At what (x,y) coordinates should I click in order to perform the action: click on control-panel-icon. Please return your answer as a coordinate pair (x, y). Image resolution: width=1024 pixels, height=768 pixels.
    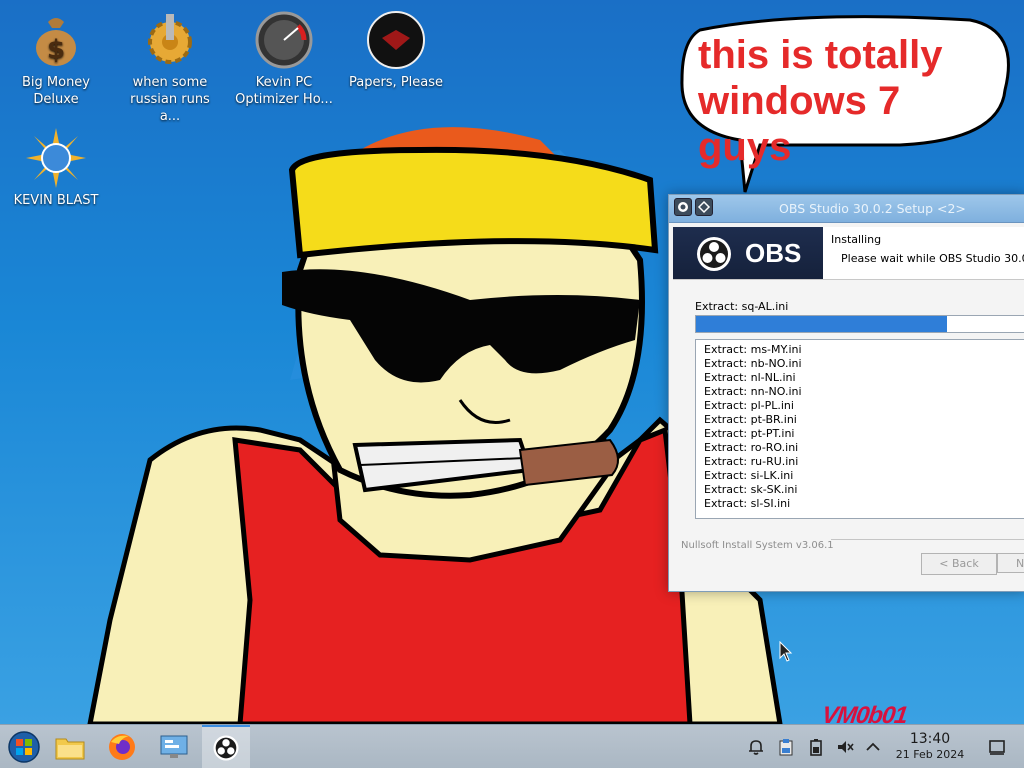
    Looking at the image, I should click on (174, 746).